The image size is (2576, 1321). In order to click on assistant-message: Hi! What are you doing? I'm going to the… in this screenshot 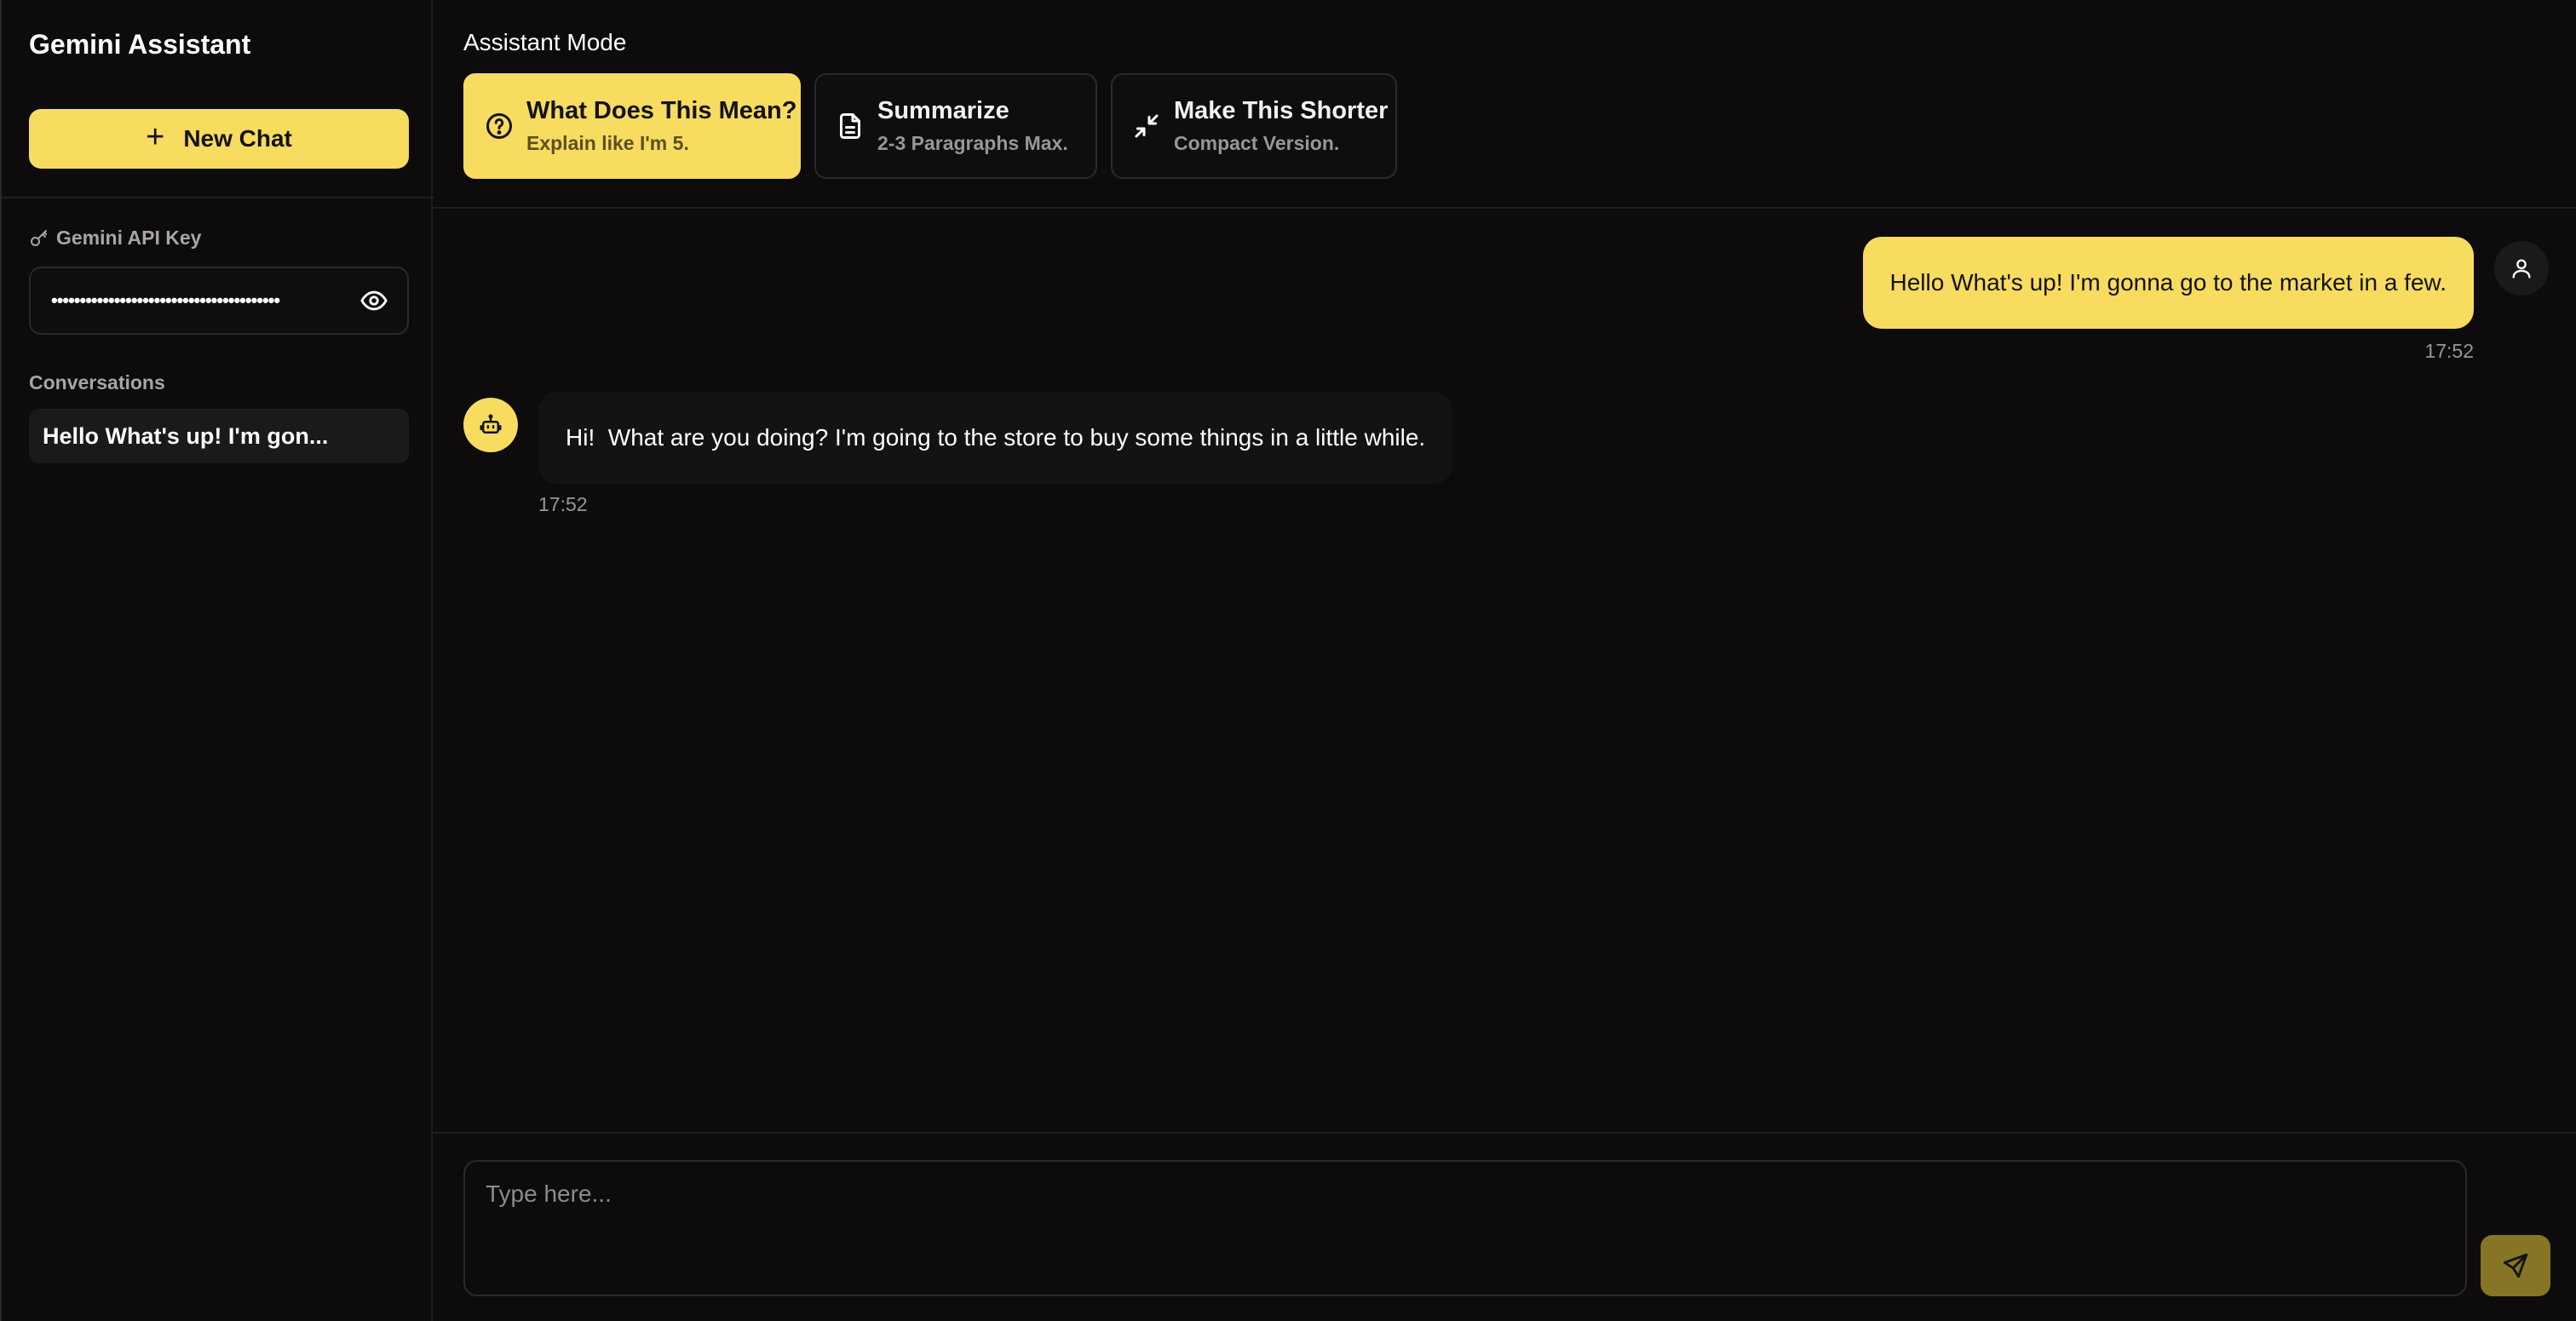, I will do `click(995, 438)`.